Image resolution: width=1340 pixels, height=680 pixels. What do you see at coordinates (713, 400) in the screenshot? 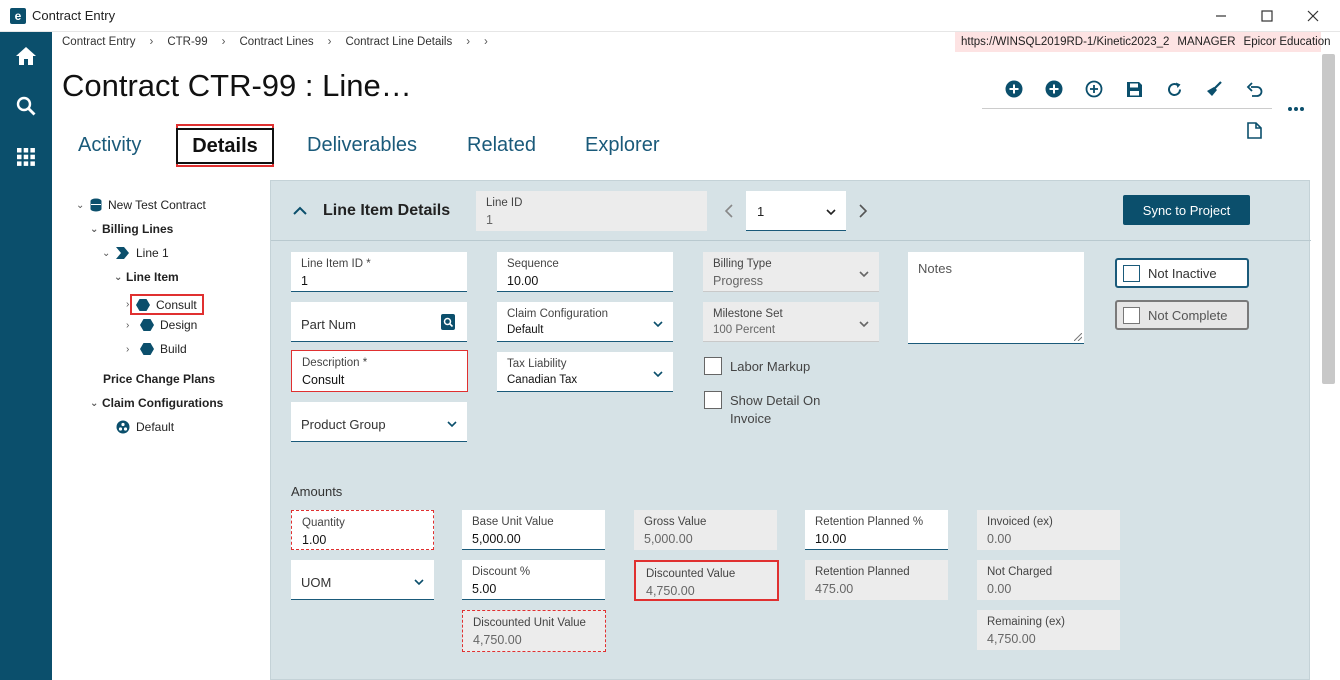
I see `show-detail-on-invoice-checkbox` at bounding box center [713, 400].